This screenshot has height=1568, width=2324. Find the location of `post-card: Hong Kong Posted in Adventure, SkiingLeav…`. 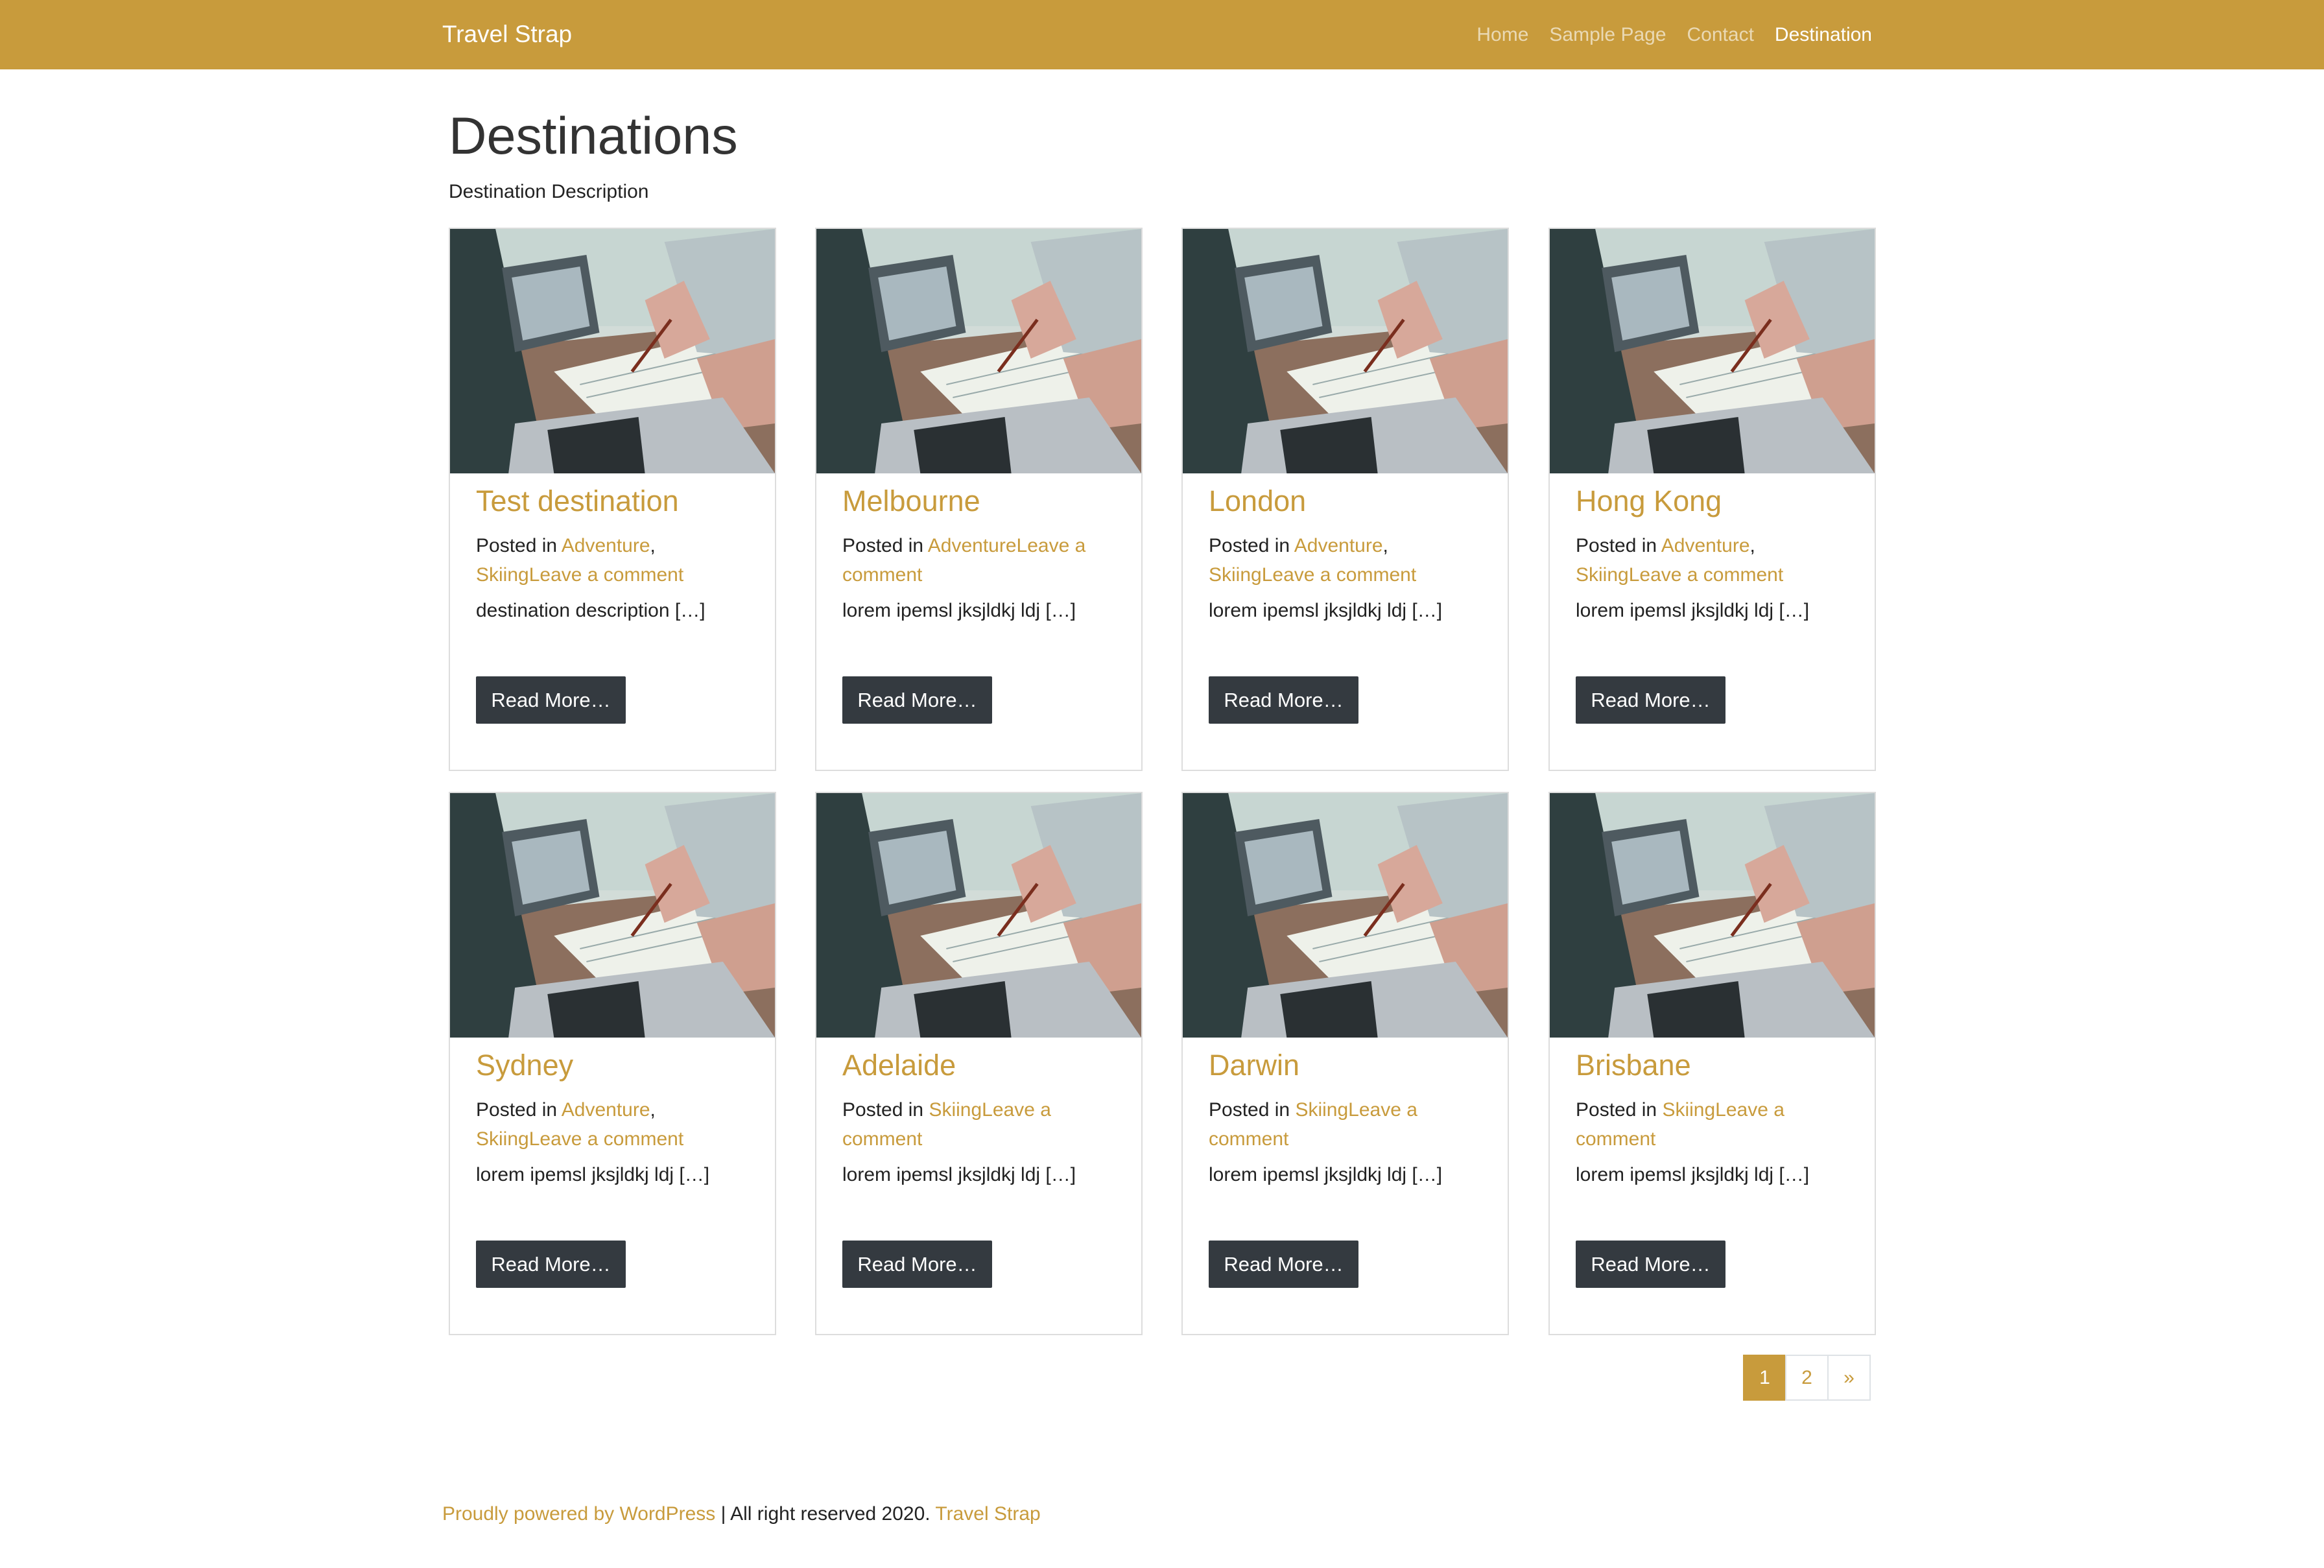

post-card: Hong Kong Posted in Adventure, SkiingLeav… is located at coordinates (1712, 500).